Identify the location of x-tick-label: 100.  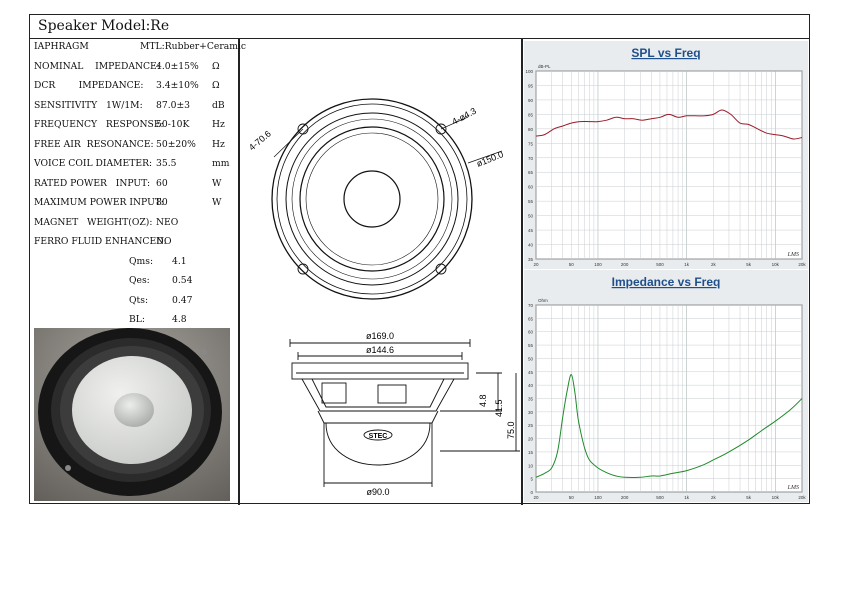
(598, 264).